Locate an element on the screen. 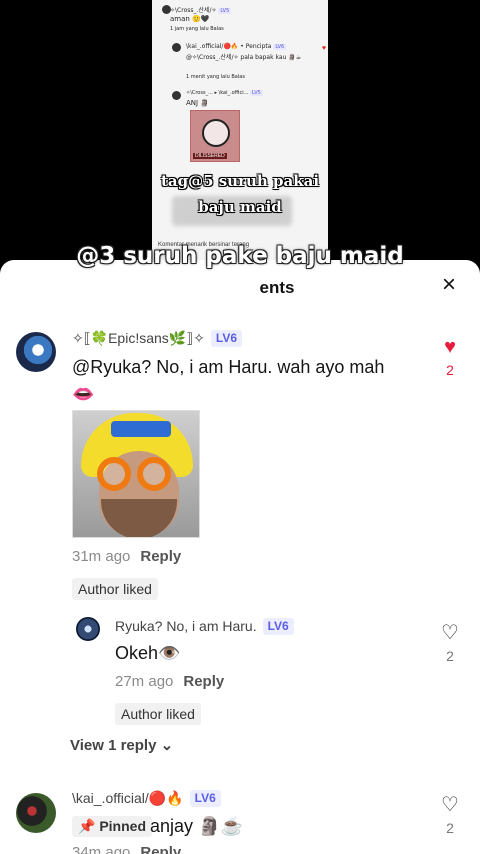 The height and width of the screenshot is (854, 480). inner-level-badge: LV6 is located at coordinates (280, 47).